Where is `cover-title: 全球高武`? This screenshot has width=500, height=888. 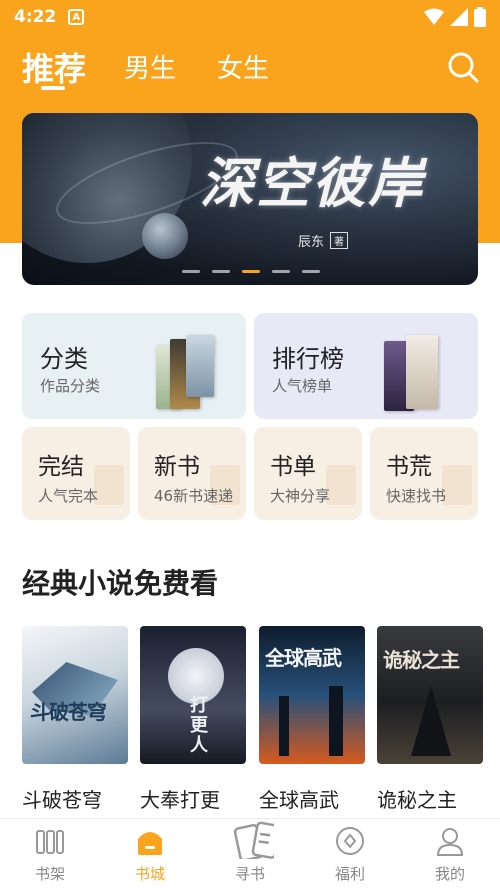 cover-title: 全球高武 is located at coordinates (303, 658).